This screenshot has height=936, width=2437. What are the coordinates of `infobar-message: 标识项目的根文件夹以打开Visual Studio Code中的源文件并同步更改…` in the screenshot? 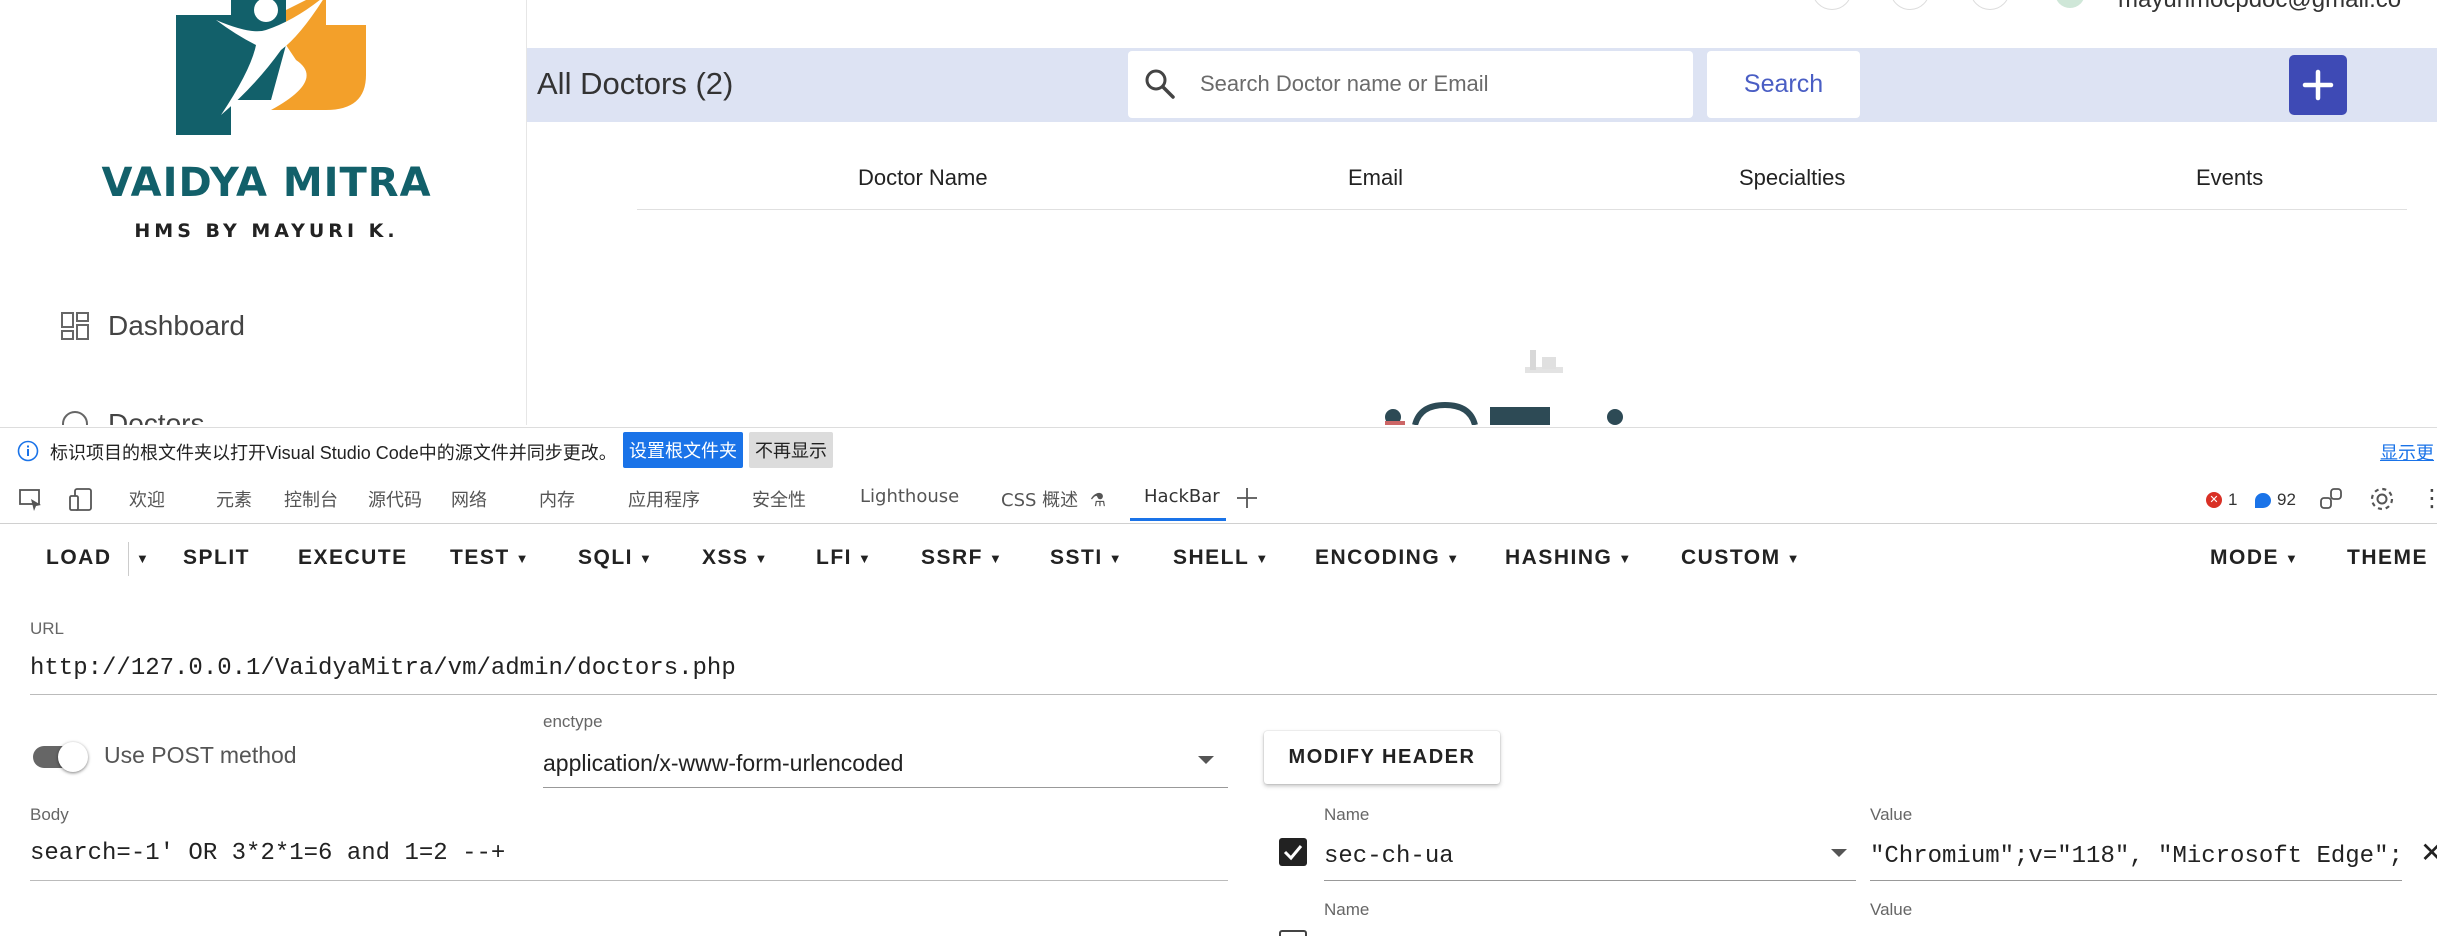 It's located at (333, 453).